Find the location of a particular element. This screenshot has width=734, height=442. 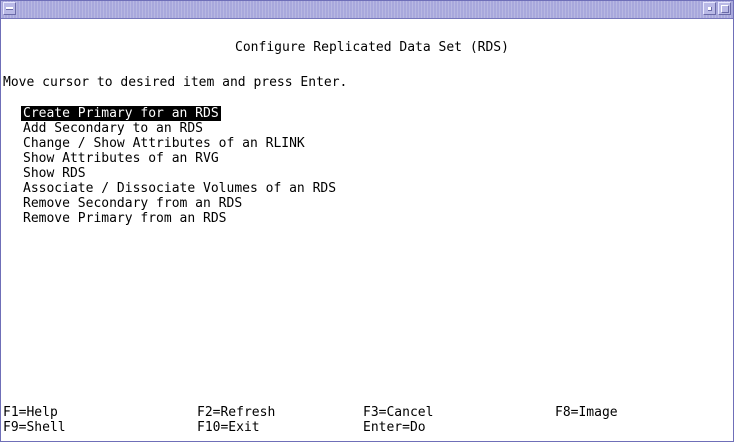

menu-item-rlink-attributes: Change / Show Attributes of an RLINK is located at coordinates (164, 143).